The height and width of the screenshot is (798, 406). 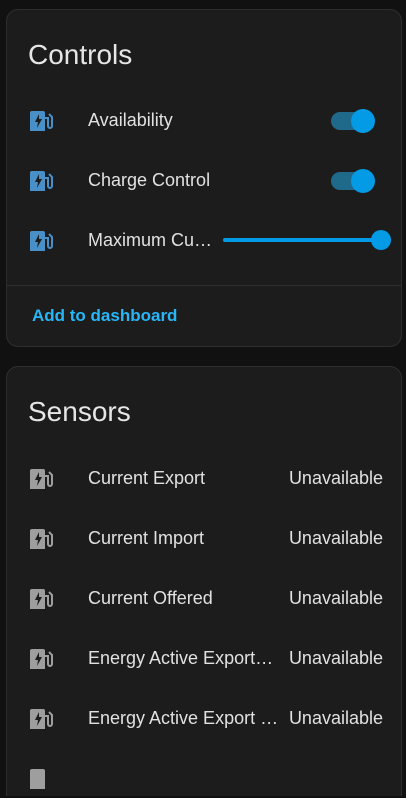 I want to click on charge-control-toggle, so click(x=354, y=181).